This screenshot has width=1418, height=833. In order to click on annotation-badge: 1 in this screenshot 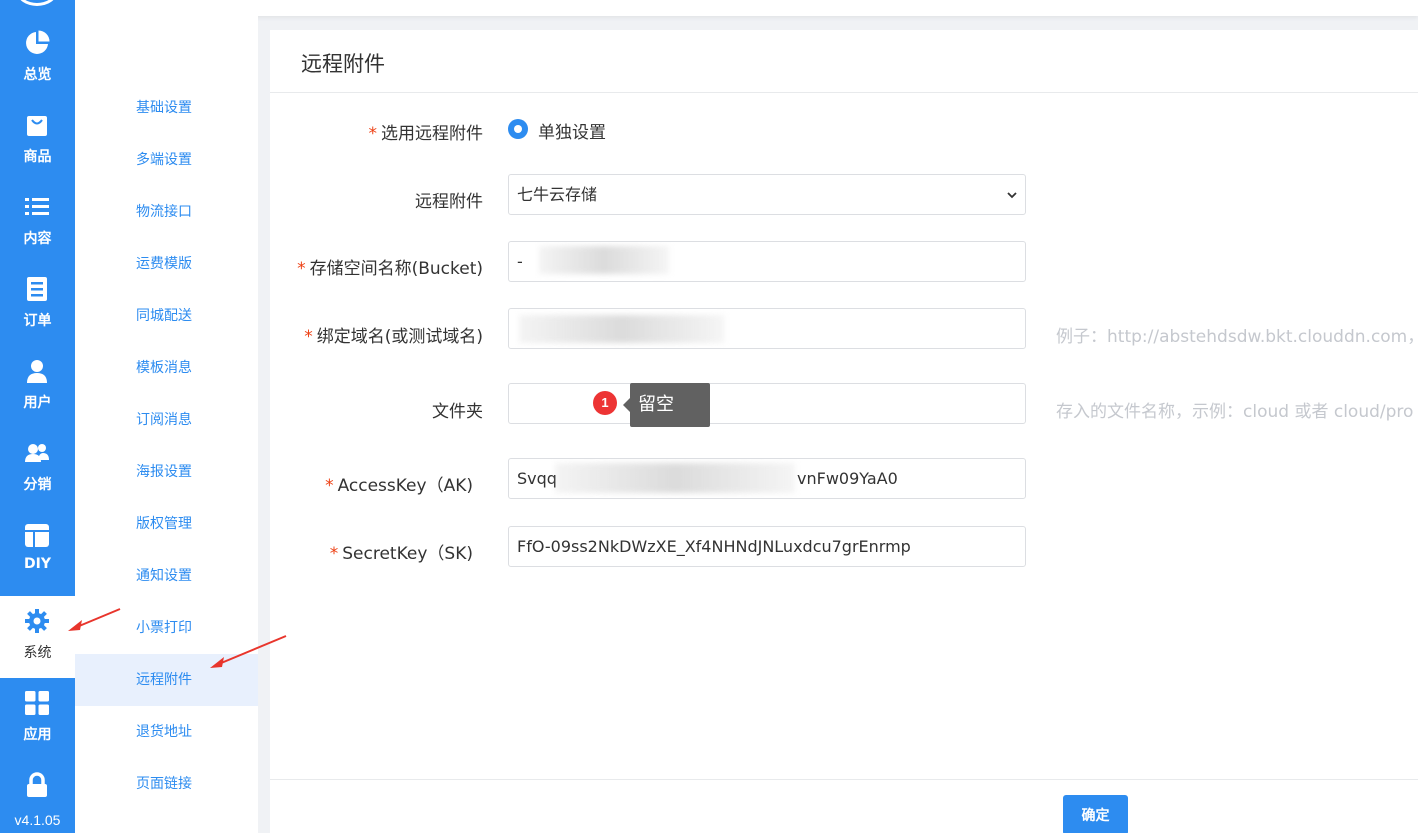, I will do `click(605, 403)`.